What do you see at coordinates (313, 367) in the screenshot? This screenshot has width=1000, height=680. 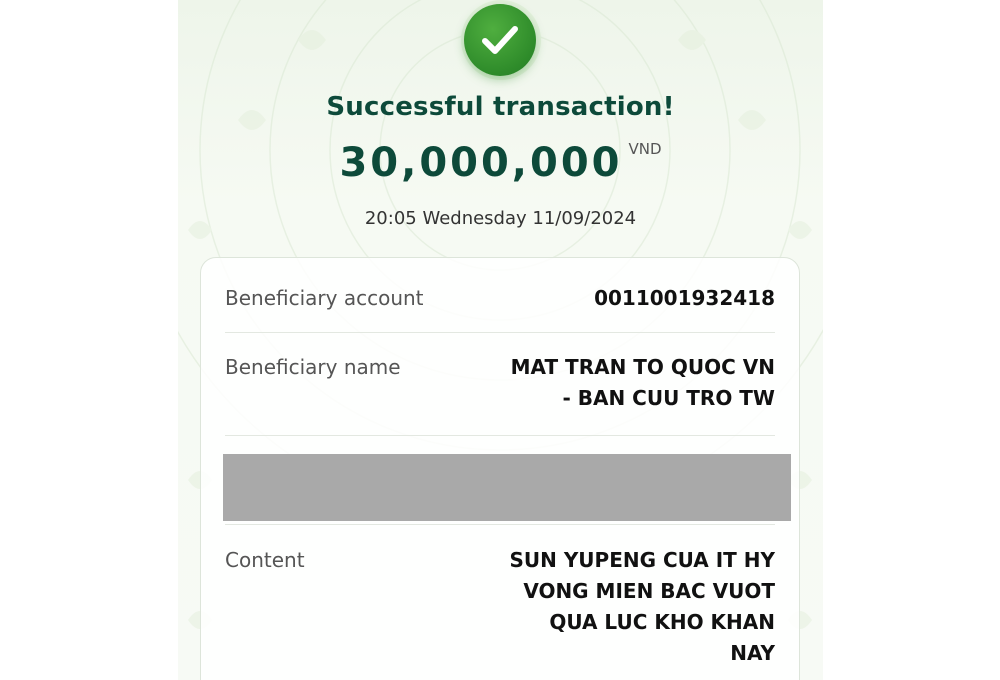 I see `beneficiary-name-label: Beneficiary name` at bounding box center [313, 367].